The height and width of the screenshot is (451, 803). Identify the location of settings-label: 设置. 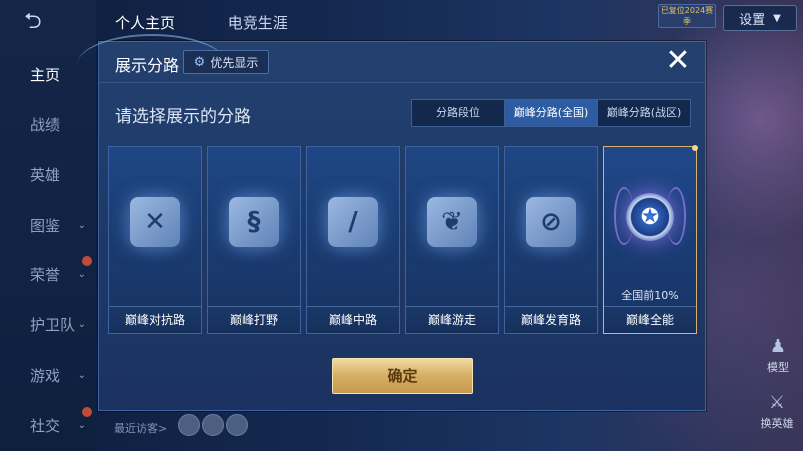
(752, 20).